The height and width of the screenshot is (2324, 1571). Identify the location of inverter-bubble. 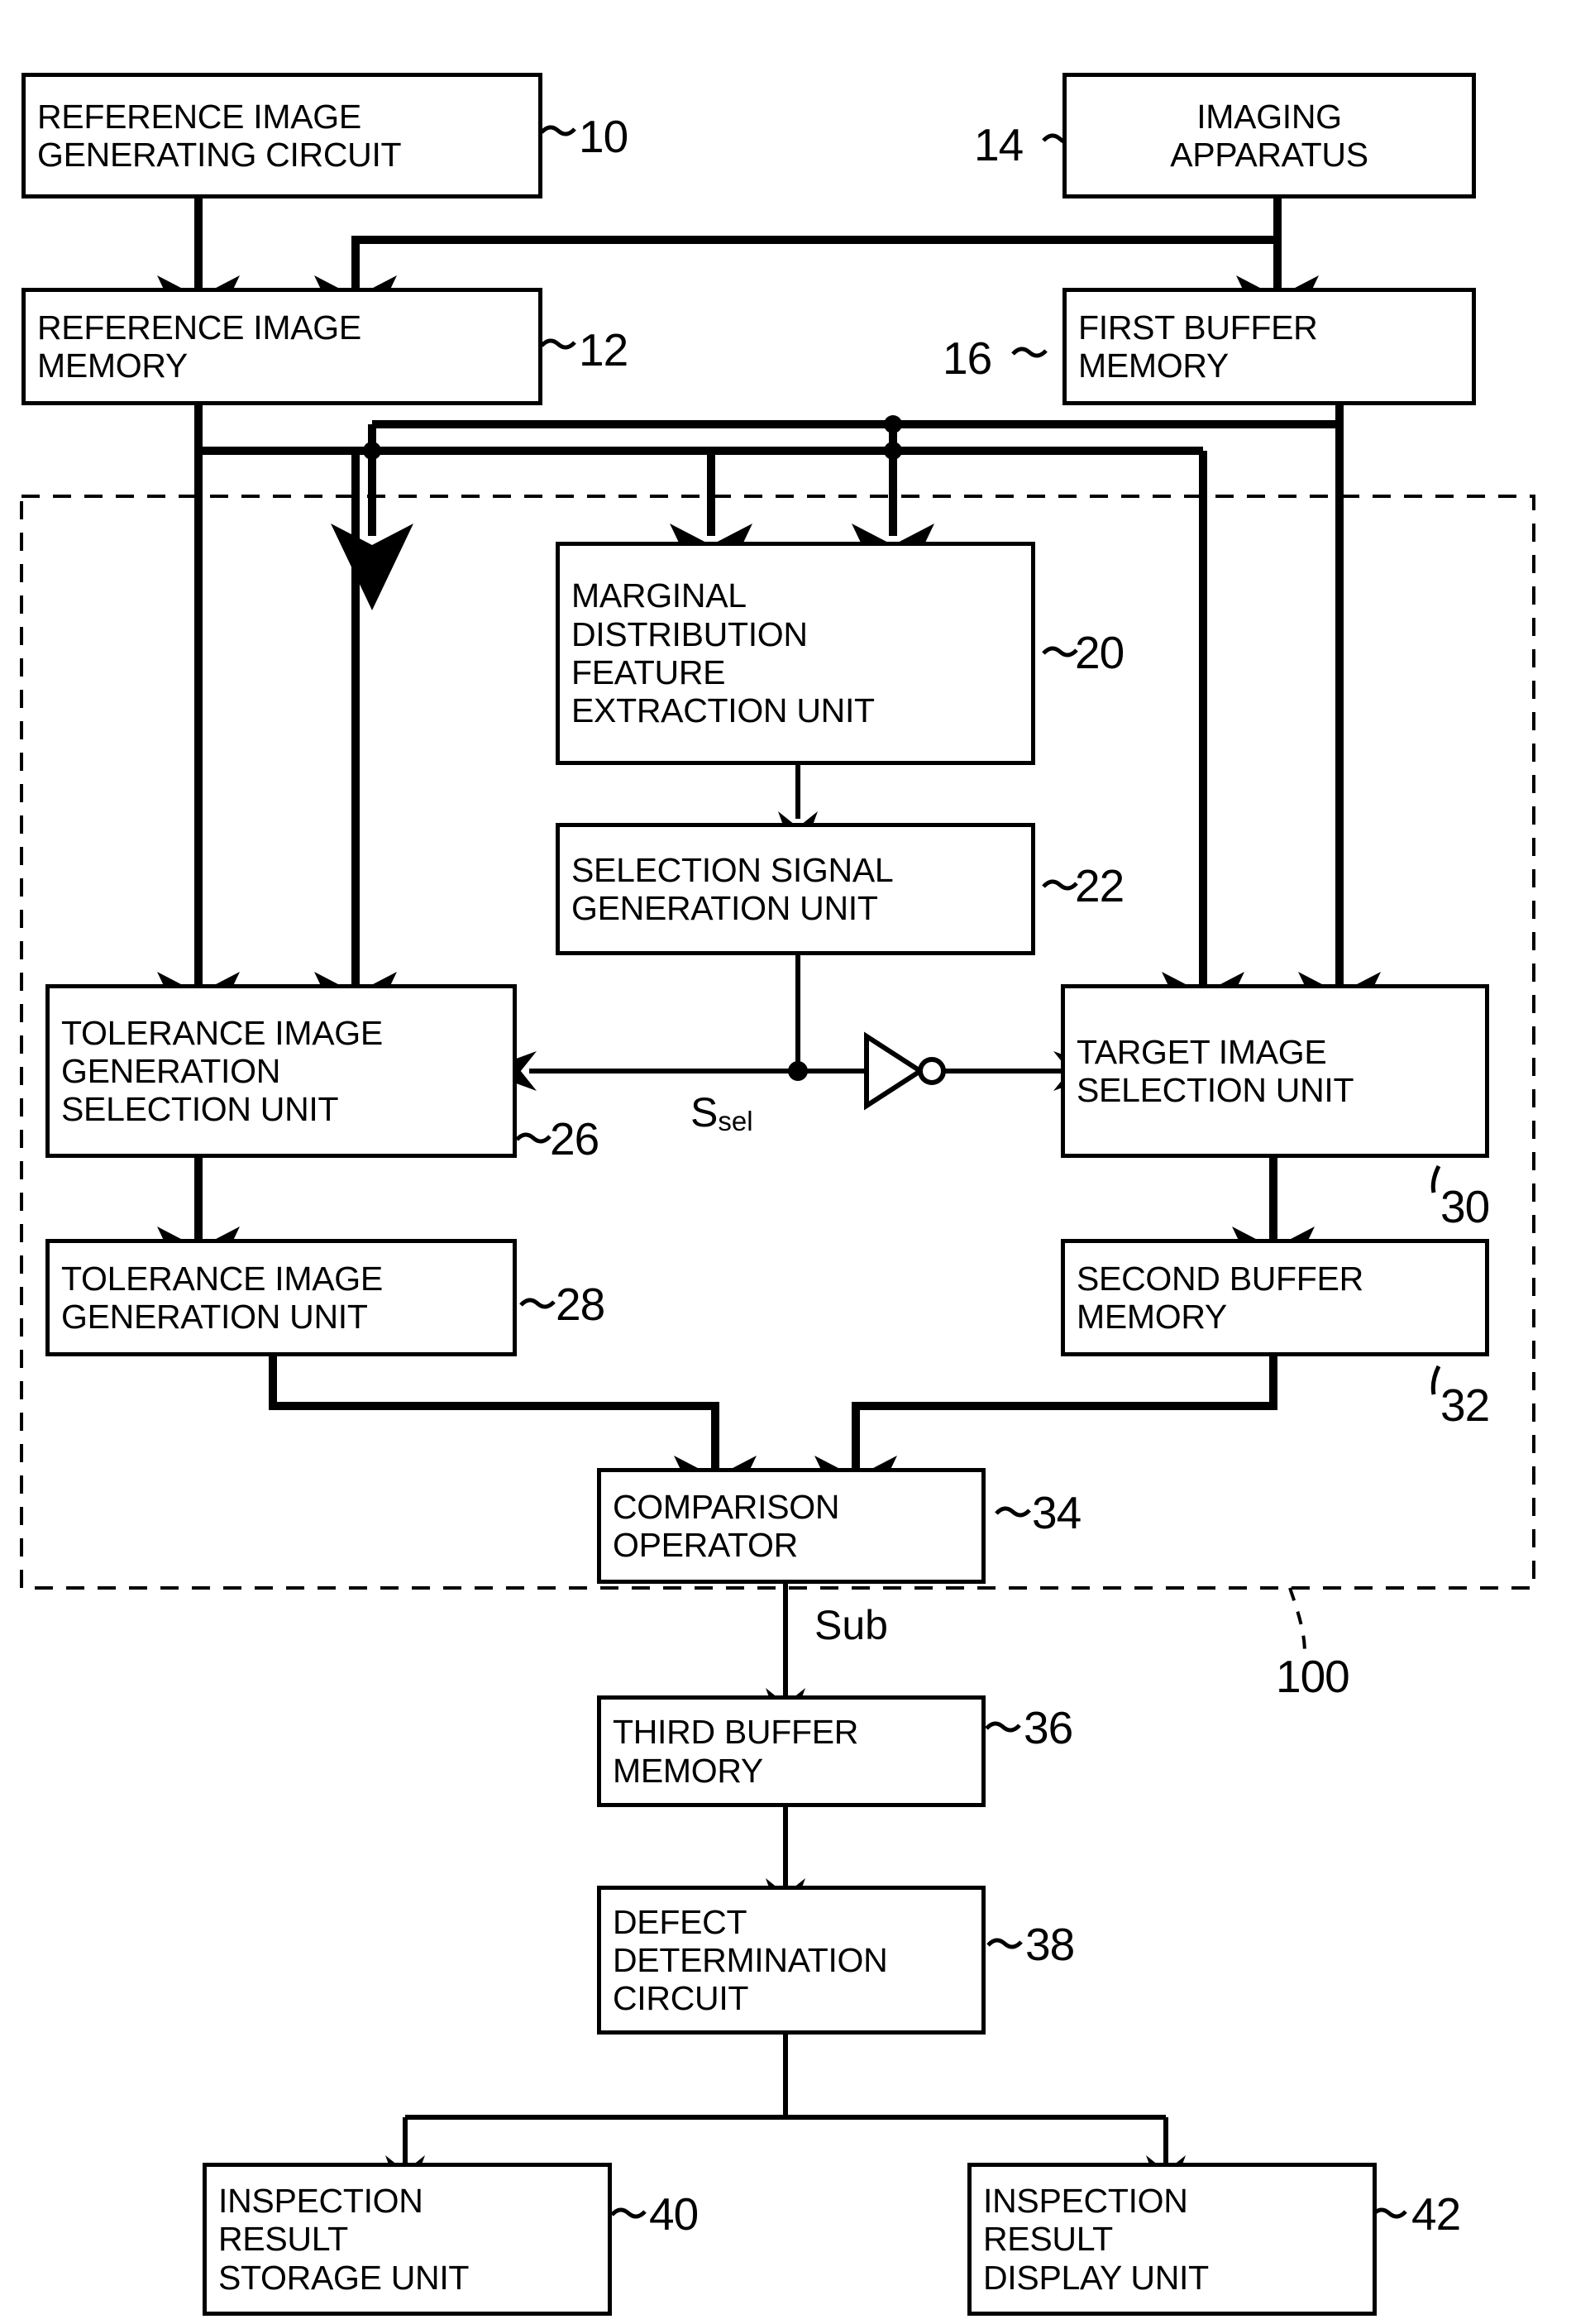
(932, 1071).